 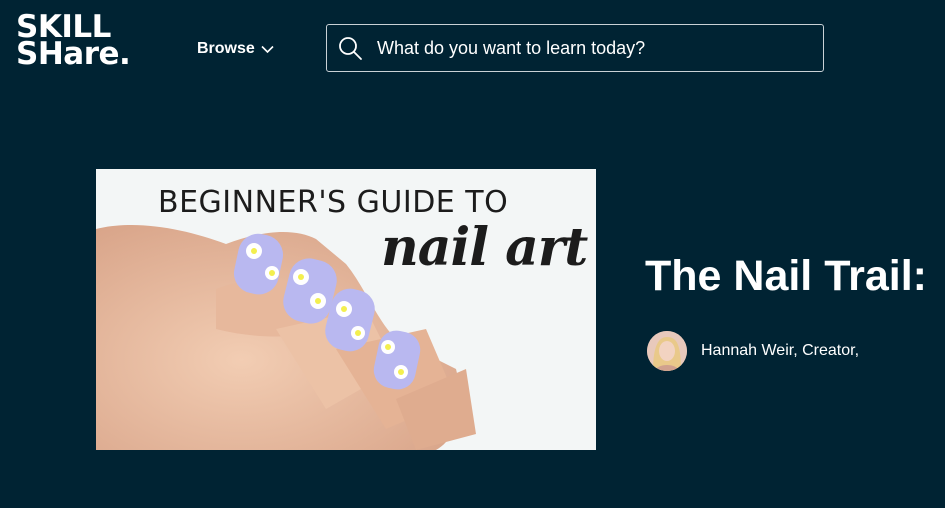 I want to click on avatar-portrait-image, so click(x=667, y=351).